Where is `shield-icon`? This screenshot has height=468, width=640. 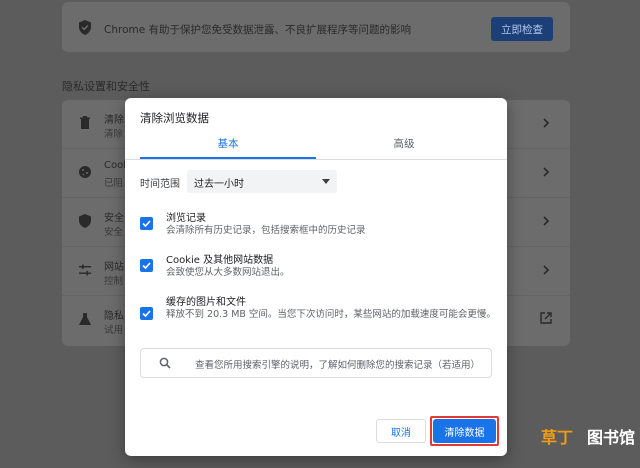 shield-icon is located at coordinates (85, 221).